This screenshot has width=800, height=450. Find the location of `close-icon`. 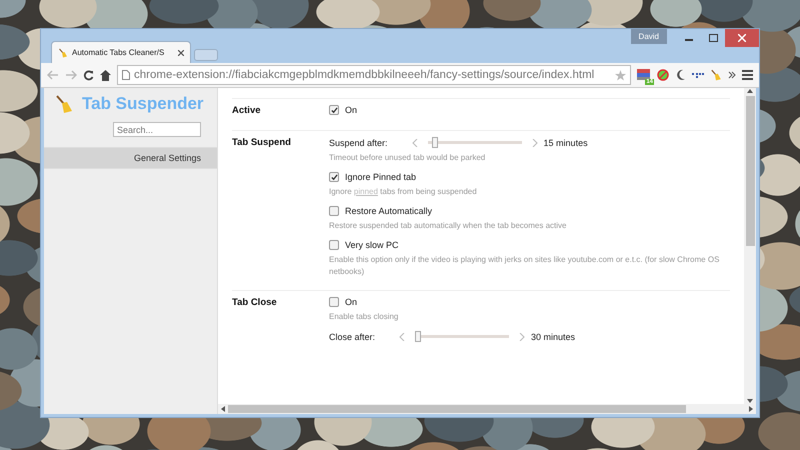

close-icon is located at coordinates (181, 53).